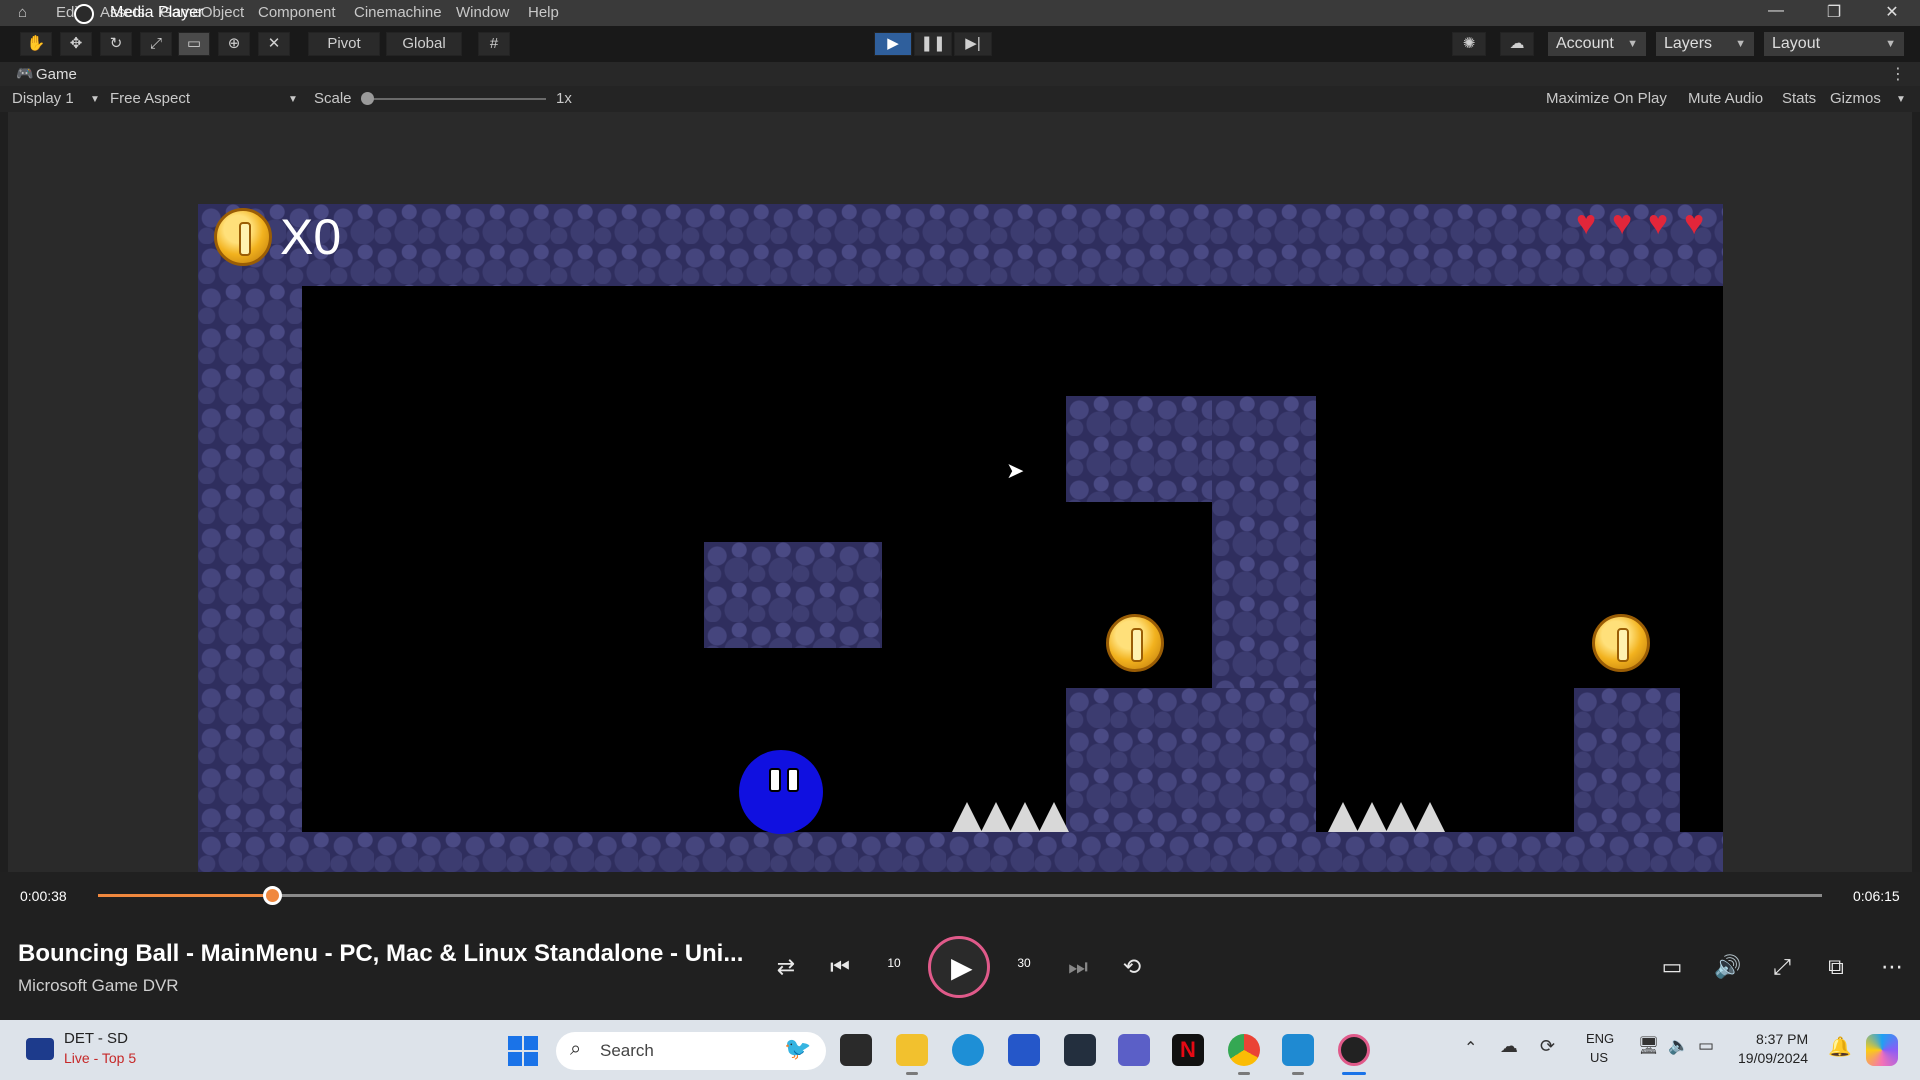 Image resolution: width=1920 pixels, height=1080 pixels. What do you see at coordinates (856, 1050) in the screenshot?
I see `task-view-icon` at bounding box center [856, 1050].